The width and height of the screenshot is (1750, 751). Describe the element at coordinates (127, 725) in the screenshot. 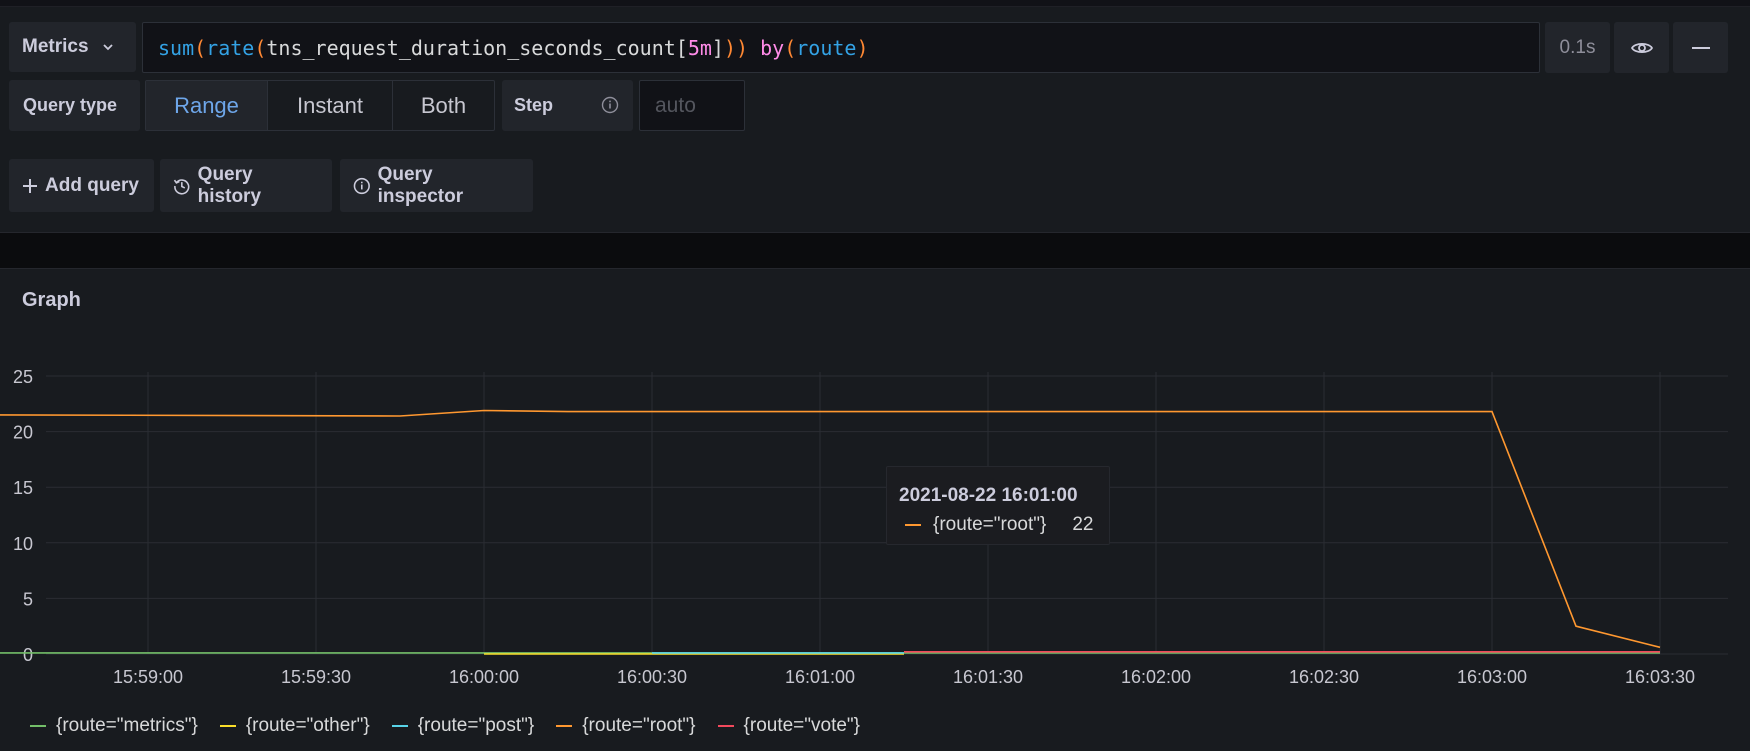

I see `legend-label: {route="metrics"}` at that location.